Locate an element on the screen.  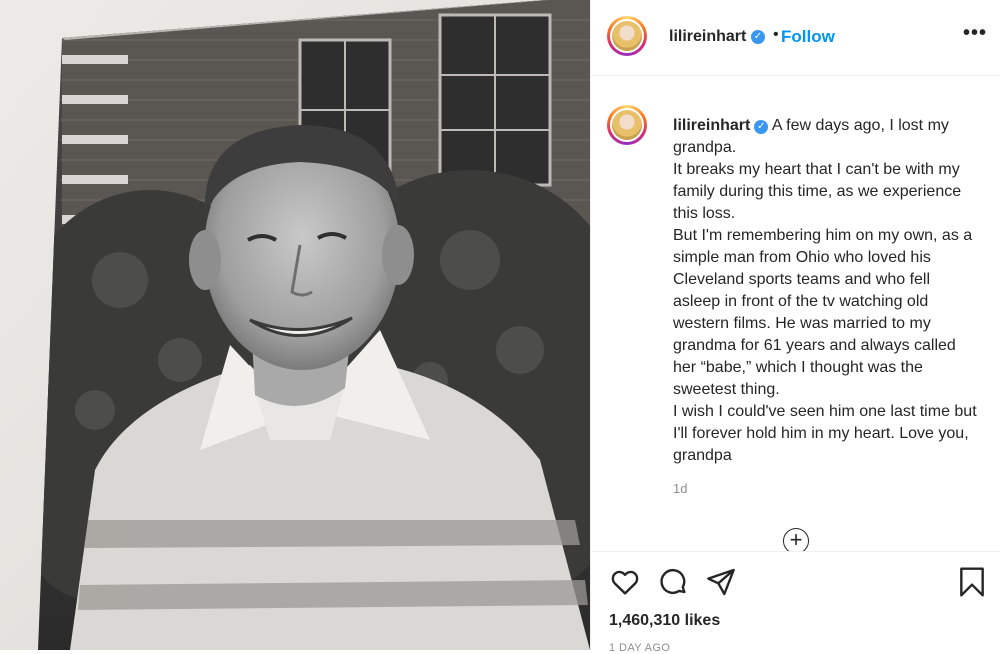
author-avatar is located at coordinates (627, 36).